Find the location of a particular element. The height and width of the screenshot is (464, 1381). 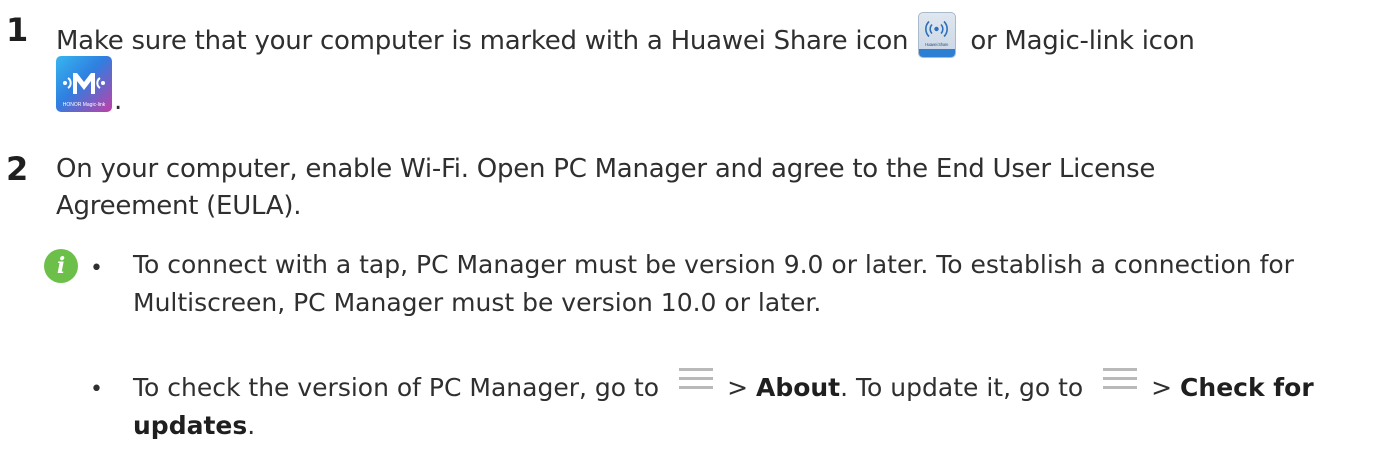

huawei-share-icon: Huawei Share is located at coordinates (937, 35).